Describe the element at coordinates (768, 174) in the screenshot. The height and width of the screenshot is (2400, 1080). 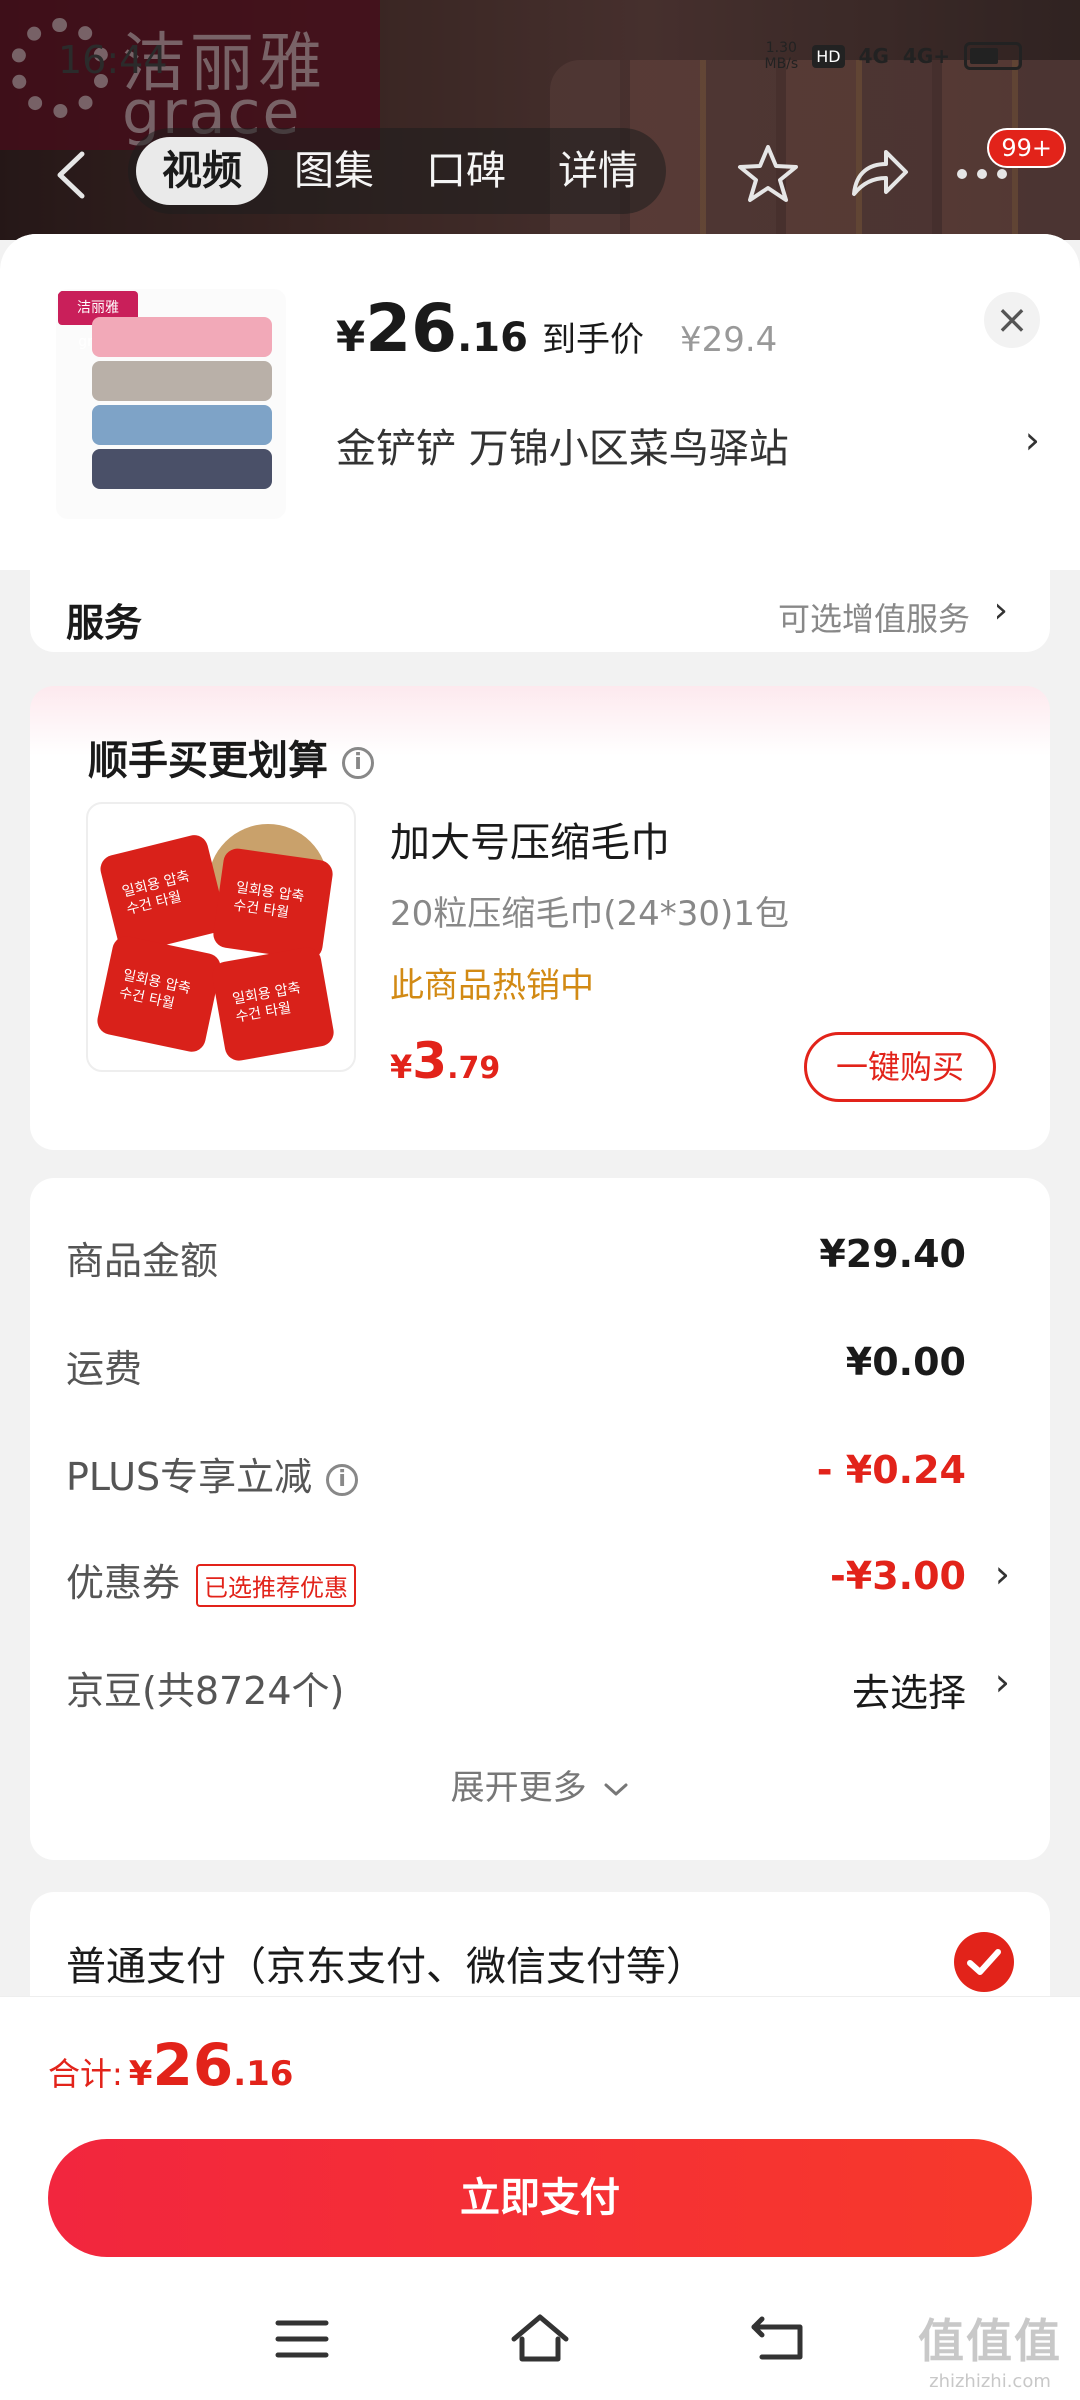
I see `favorite-star-icon` at that location.